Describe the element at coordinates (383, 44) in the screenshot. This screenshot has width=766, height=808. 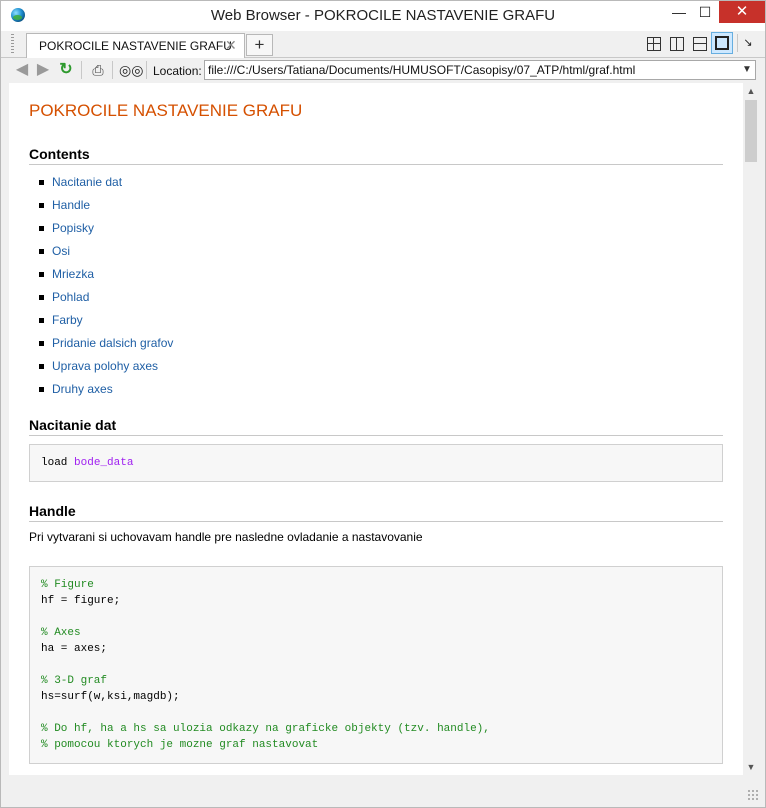
I see `tab-bar: POKROCILE NASTAVENIE GRAFU ✕ + ↘` at that location.